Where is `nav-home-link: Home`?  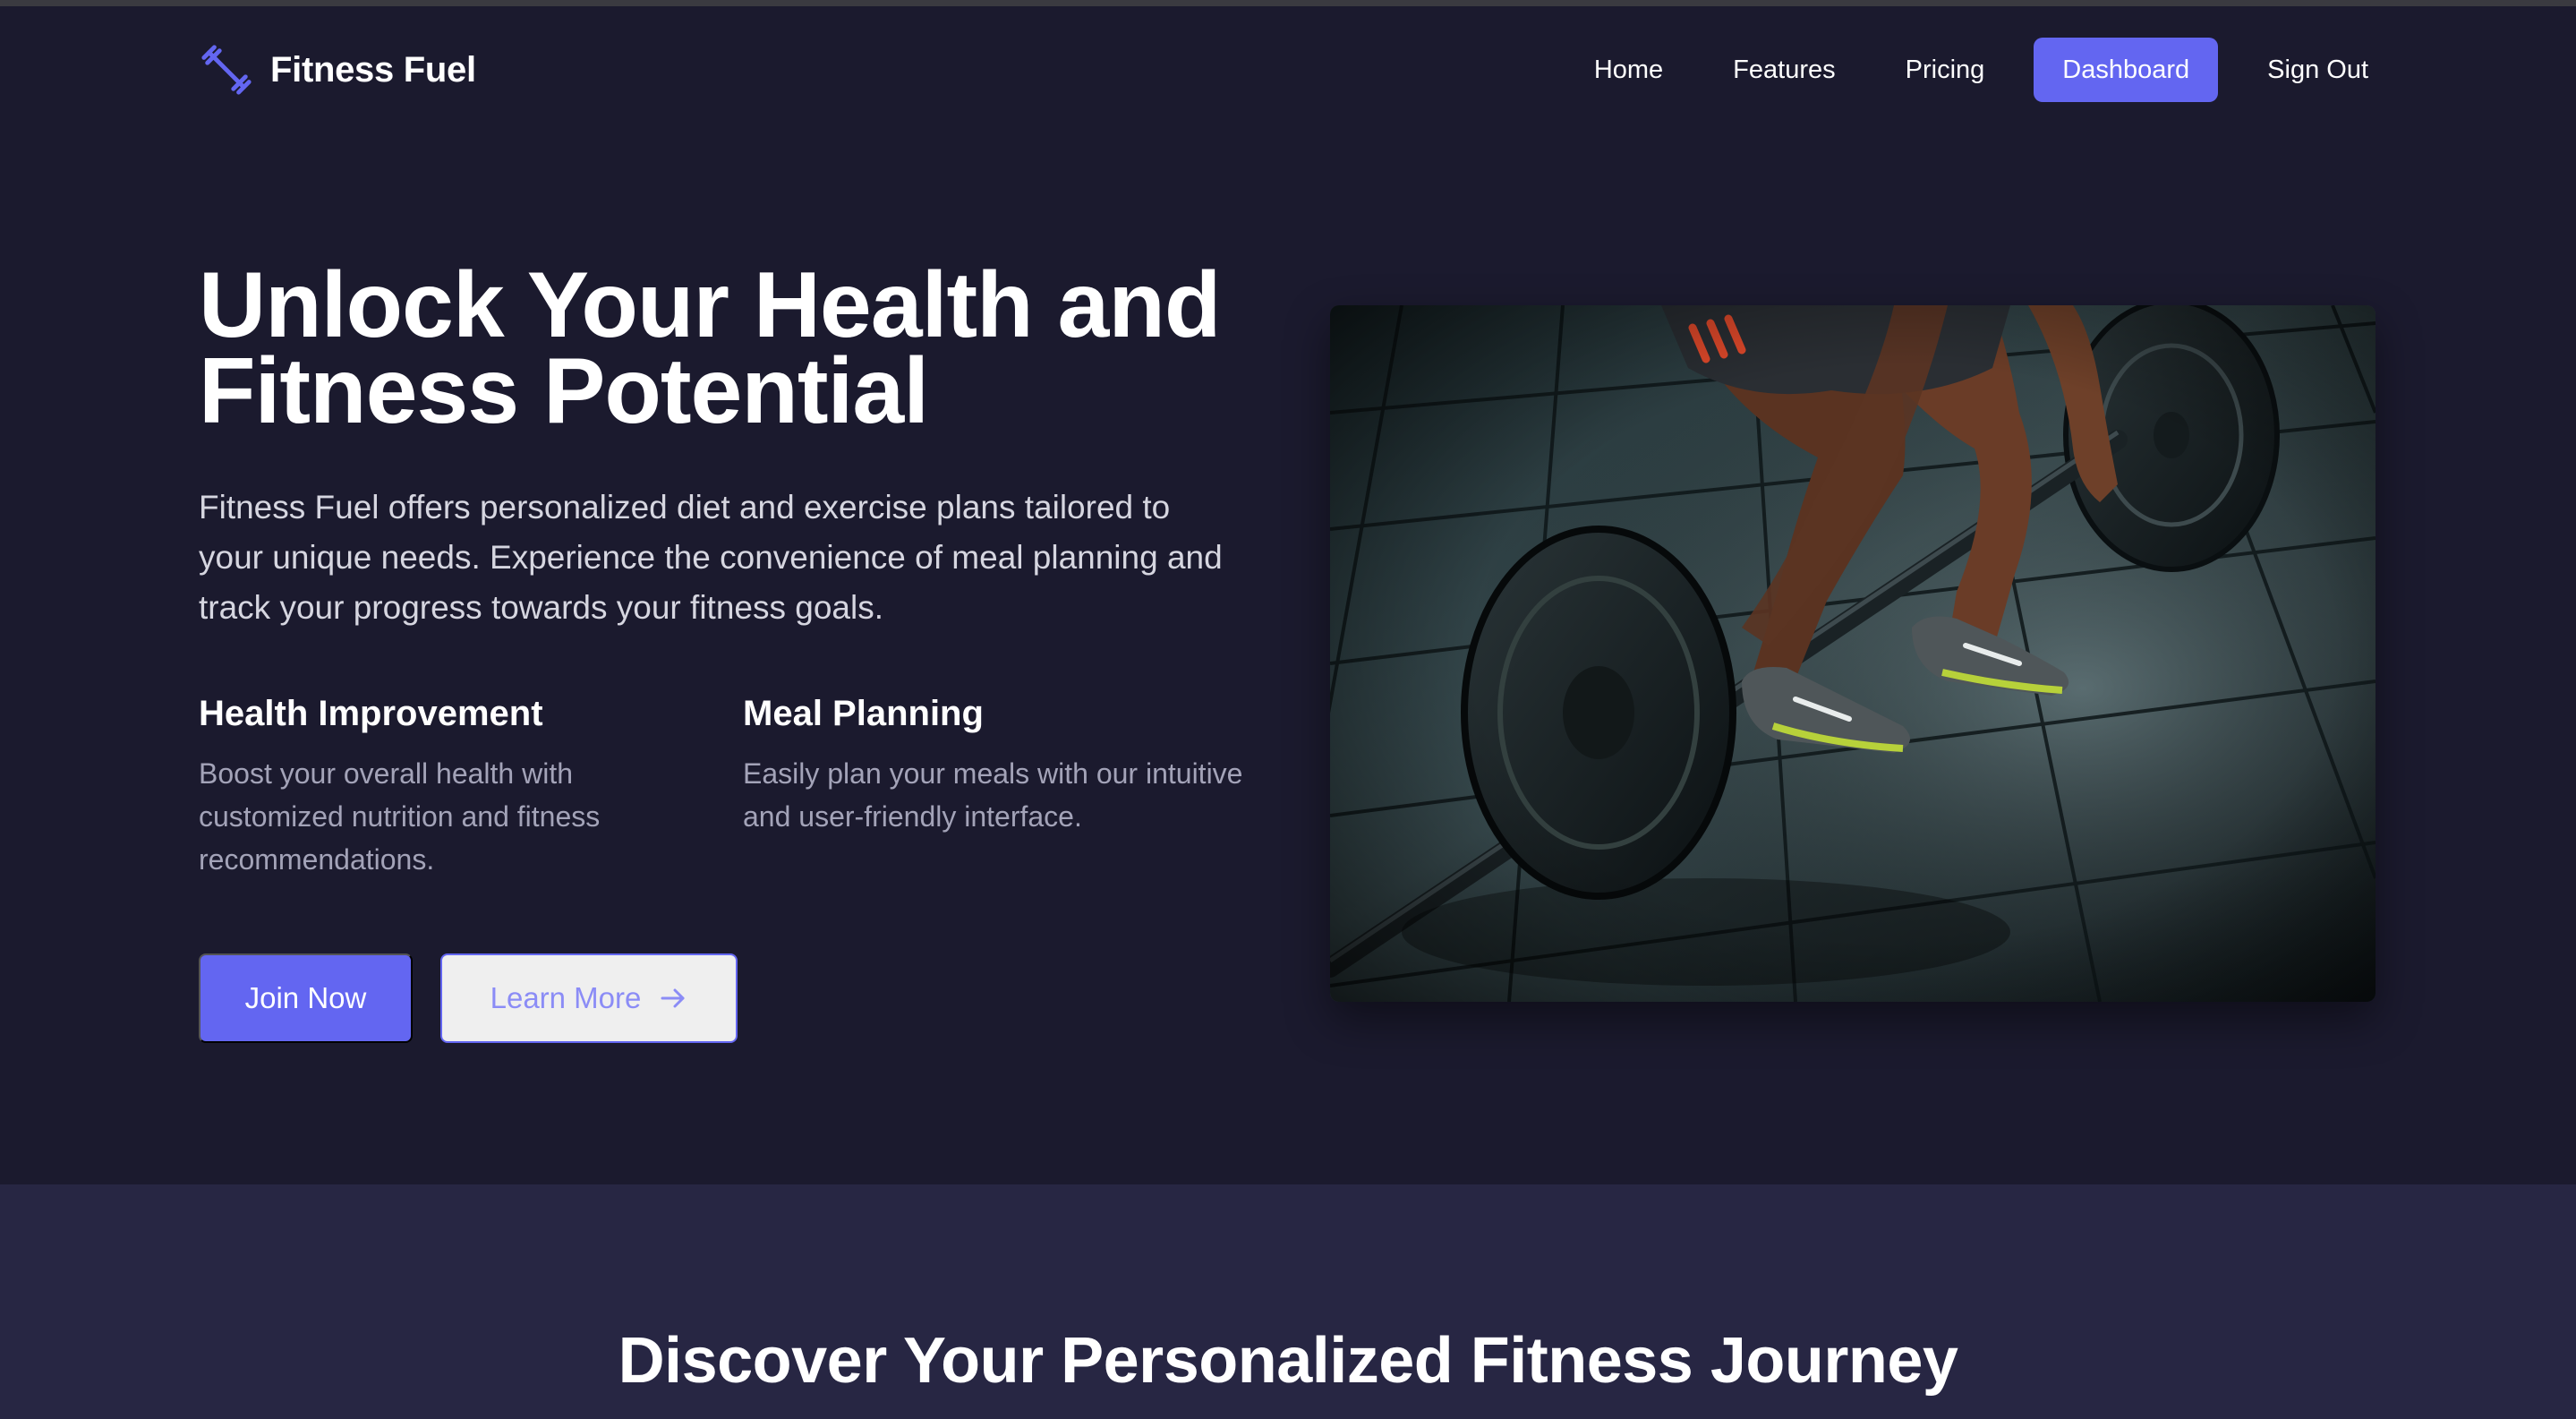 nav-home-link: Home is located at coordinates (1628, 70).